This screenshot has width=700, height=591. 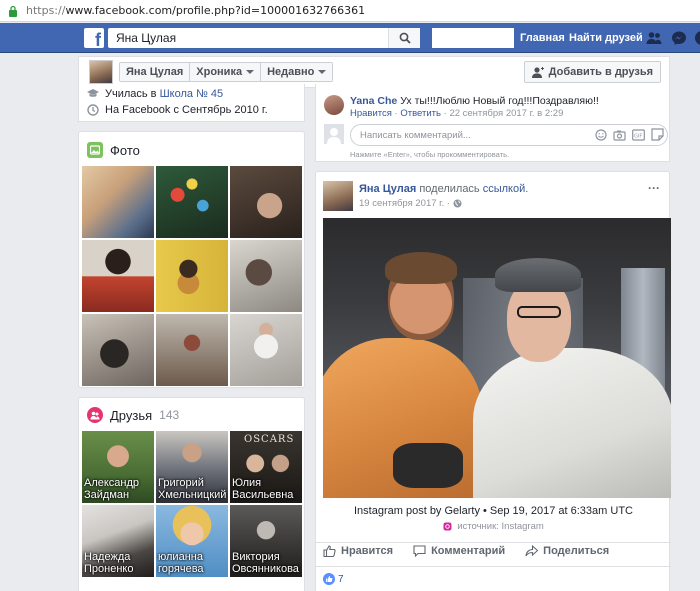 I want to click on post-meta: 19 сентября 2017 г. ·, so click(x=410, y=203).